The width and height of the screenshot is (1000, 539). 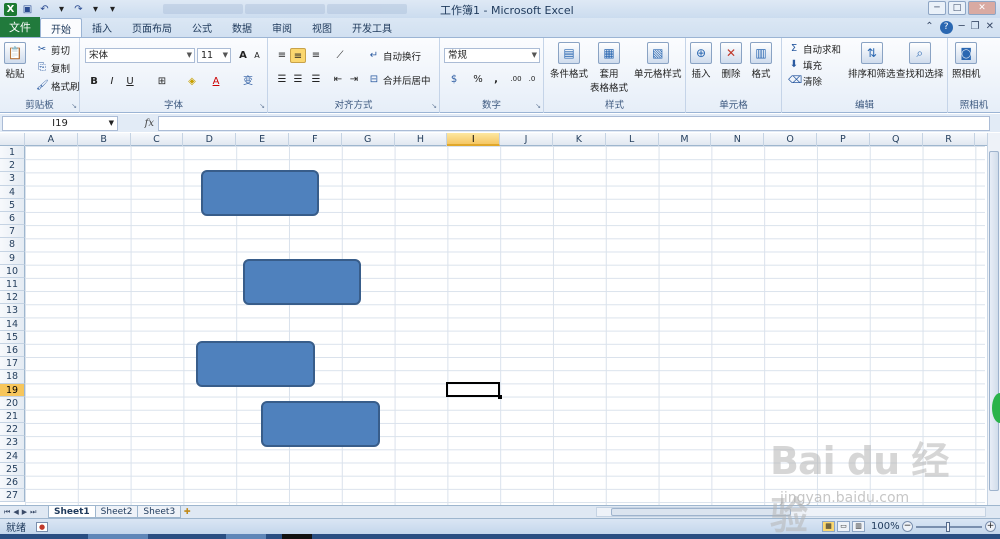 What do you see at coordinates (569, 61) in the screenshot?
I see `conditional-format-button: ▤ 条件格式` at bounding box center [569, 61].